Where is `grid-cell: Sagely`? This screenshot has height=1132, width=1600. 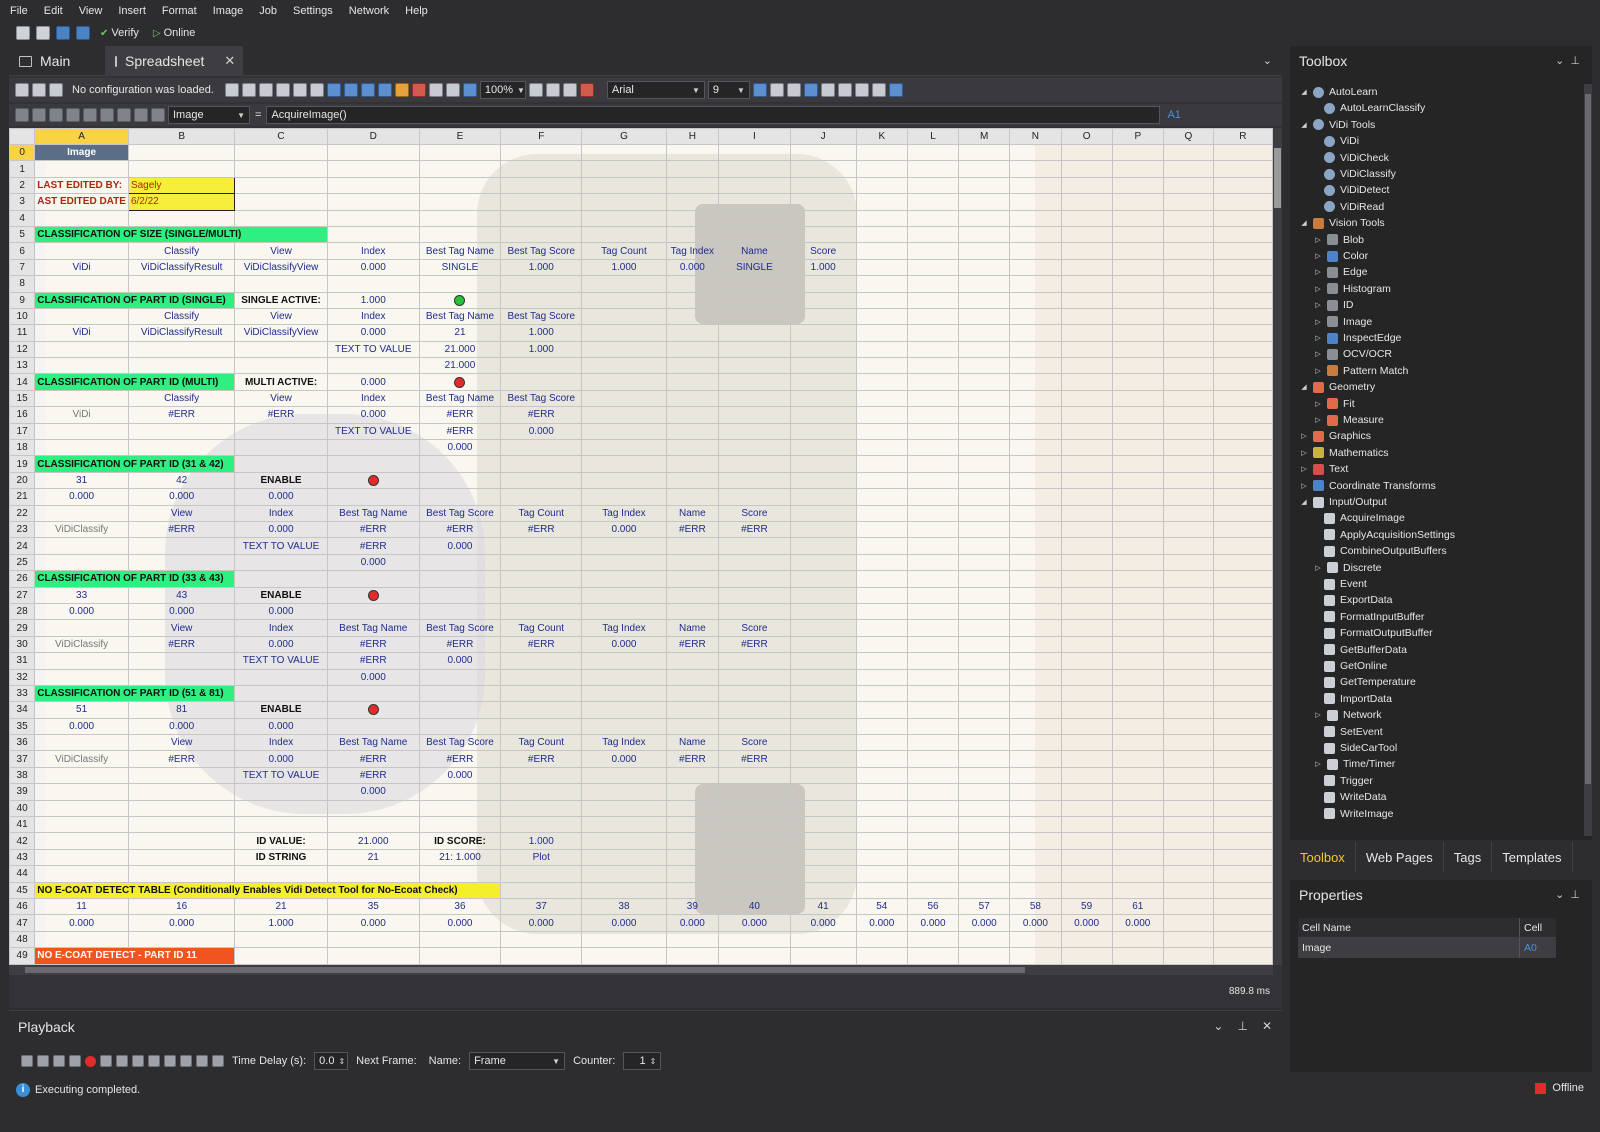
grid-cell: Sagely is located at coordinates (181, 185).